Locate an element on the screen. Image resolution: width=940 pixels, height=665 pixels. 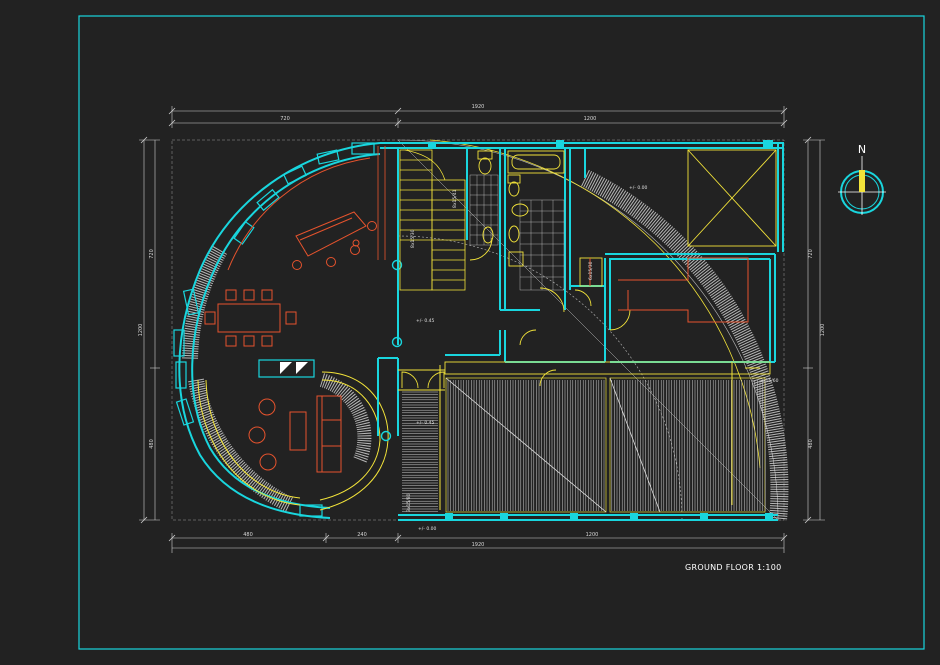
dim-left-bottom: 480 is located at coordinates (152, 444).